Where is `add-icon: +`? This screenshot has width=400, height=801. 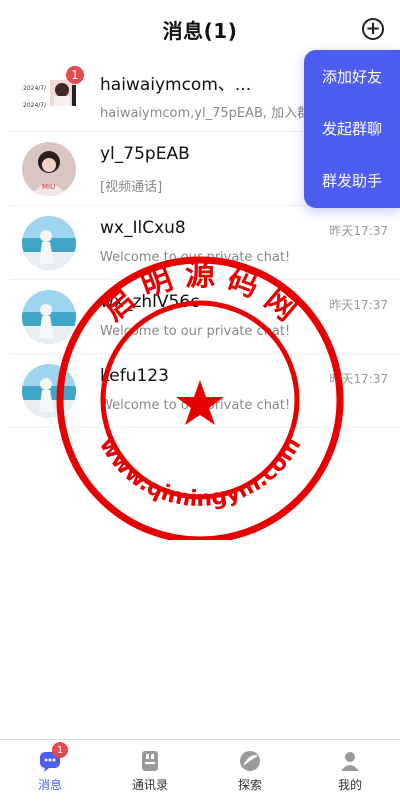 add-icon: + is located at coordinates (373, 29).